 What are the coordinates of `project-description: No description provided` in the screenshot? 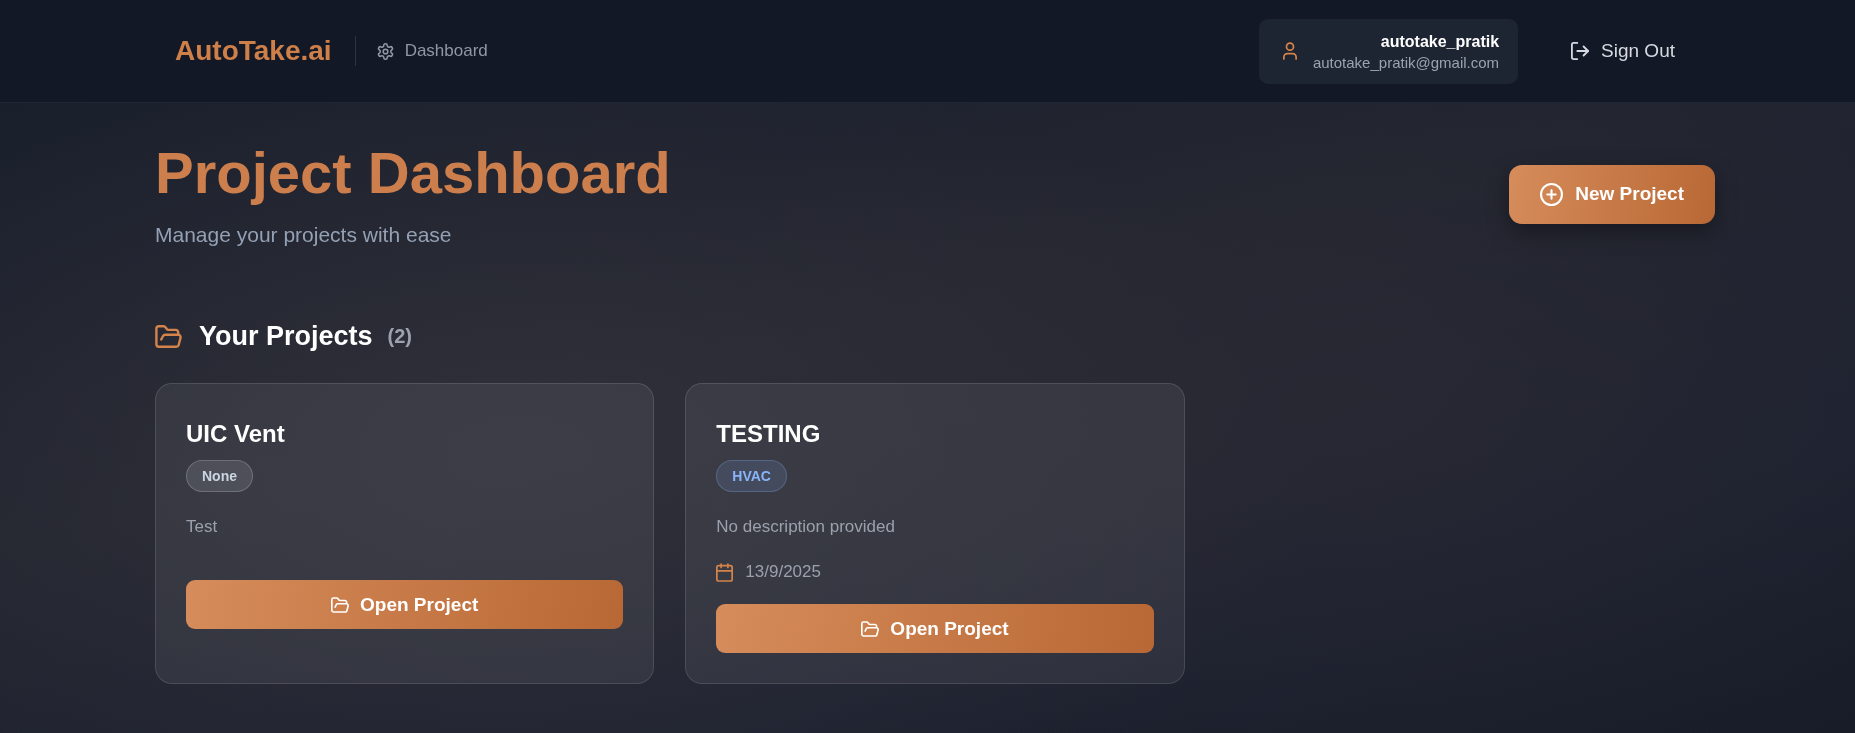 It's located at (806, 527).